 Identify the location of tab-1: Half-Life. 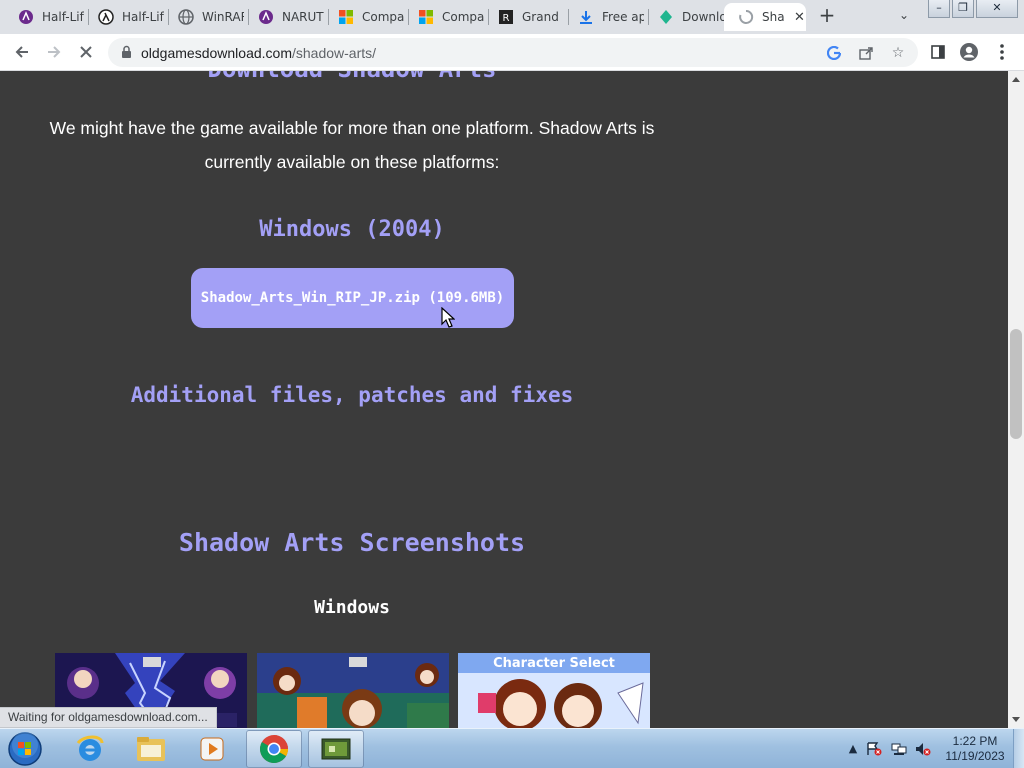
(44, 17).